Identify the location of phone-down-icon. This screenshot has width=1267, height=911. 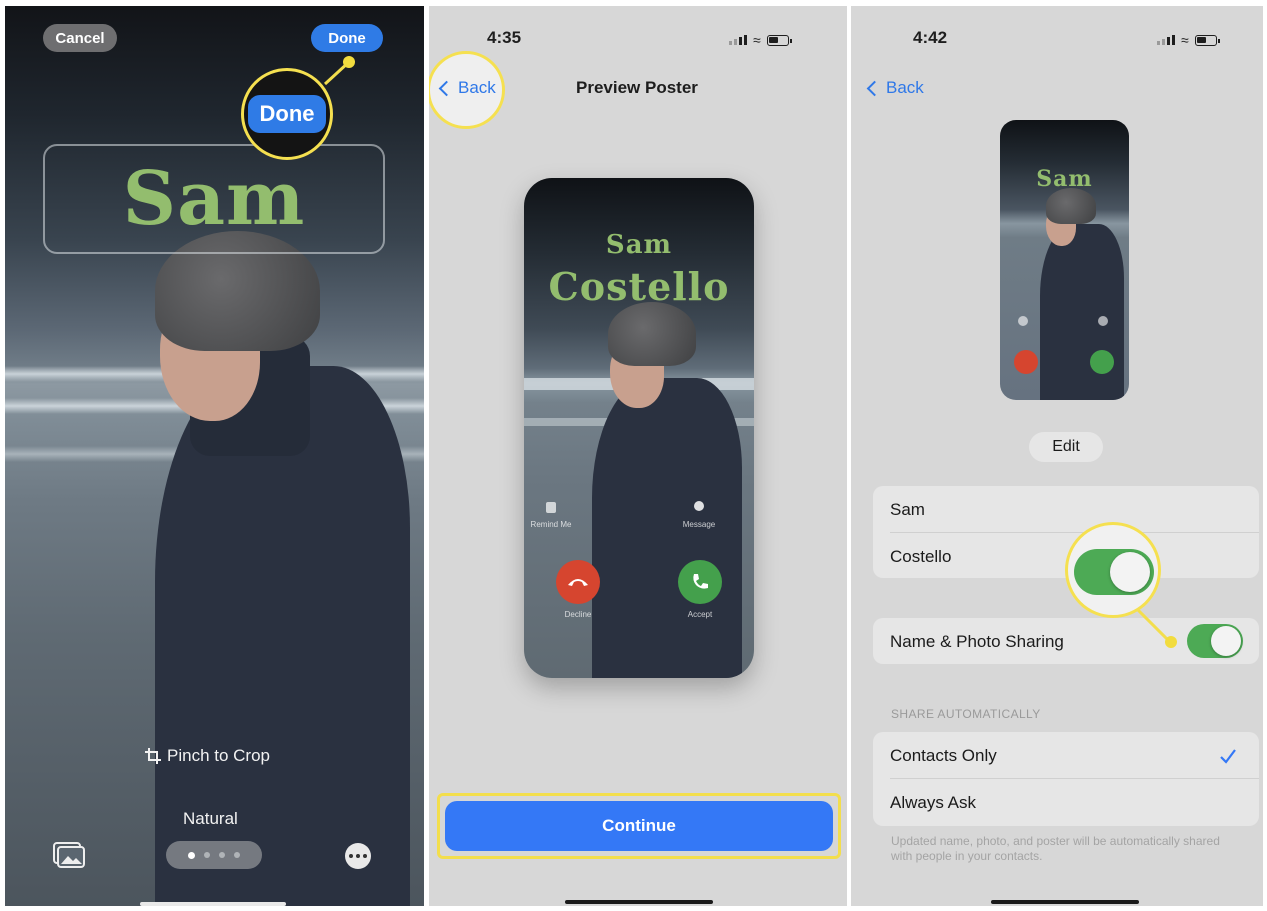
(578, 582).